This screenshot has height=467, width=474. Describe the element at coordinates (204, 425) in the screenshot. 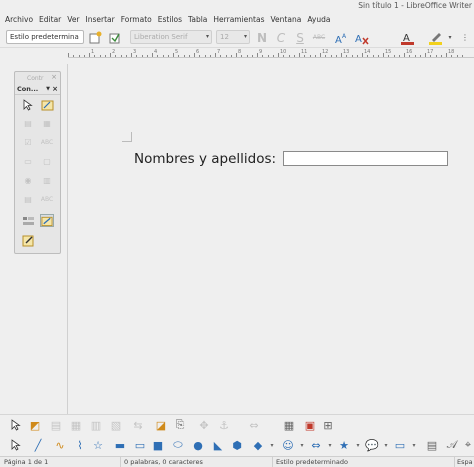

I see `position-size-icon: ✥` at that location.